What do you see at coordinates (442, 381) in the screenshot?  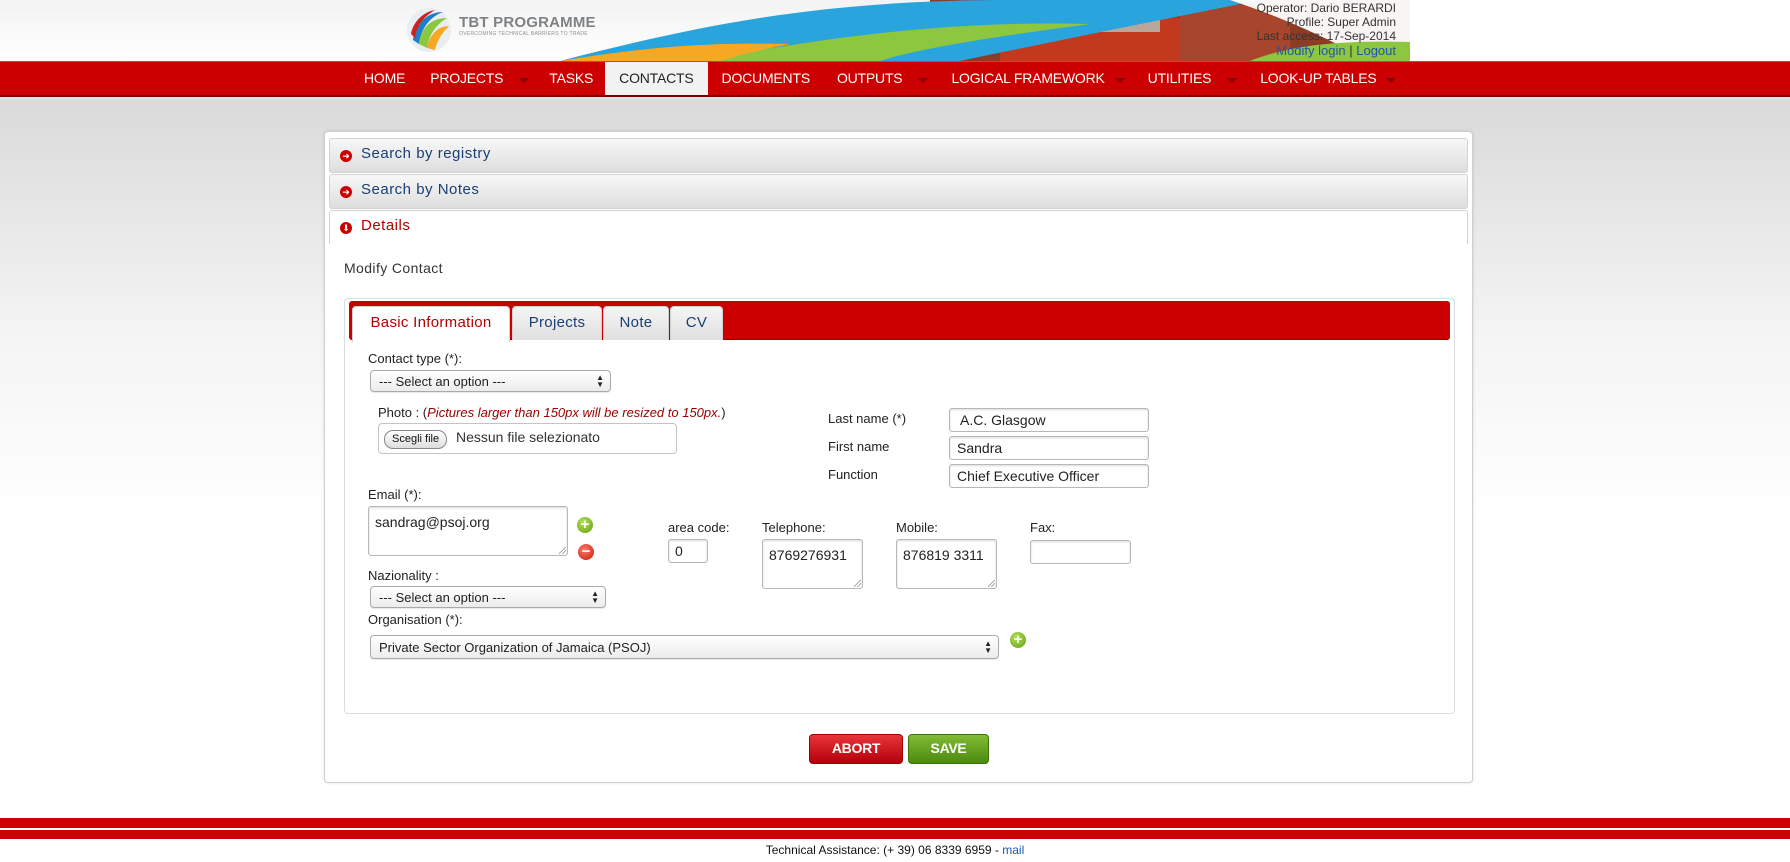 I see `contact-type-value: --- Select an option ---` at bounding box center [442, 381].